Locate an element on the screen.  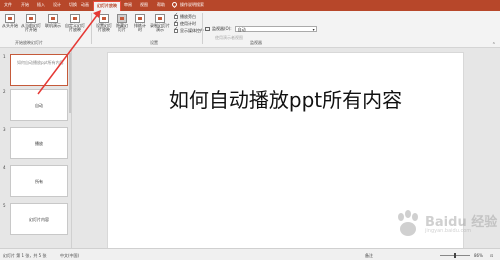
baidu-watermark: Baidu 经验 jingyan.baidu.com is located at coordinates (446, 225).